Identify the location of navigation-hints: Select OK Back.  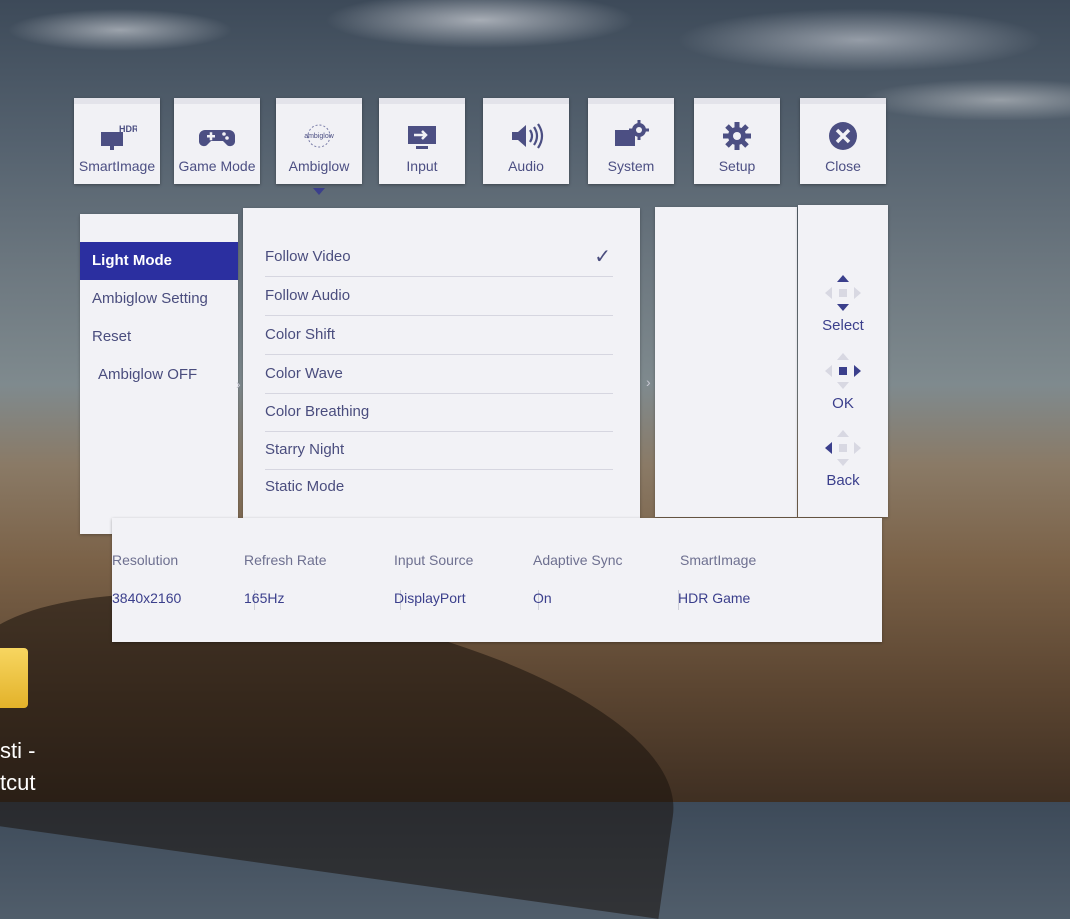
(843, 361).